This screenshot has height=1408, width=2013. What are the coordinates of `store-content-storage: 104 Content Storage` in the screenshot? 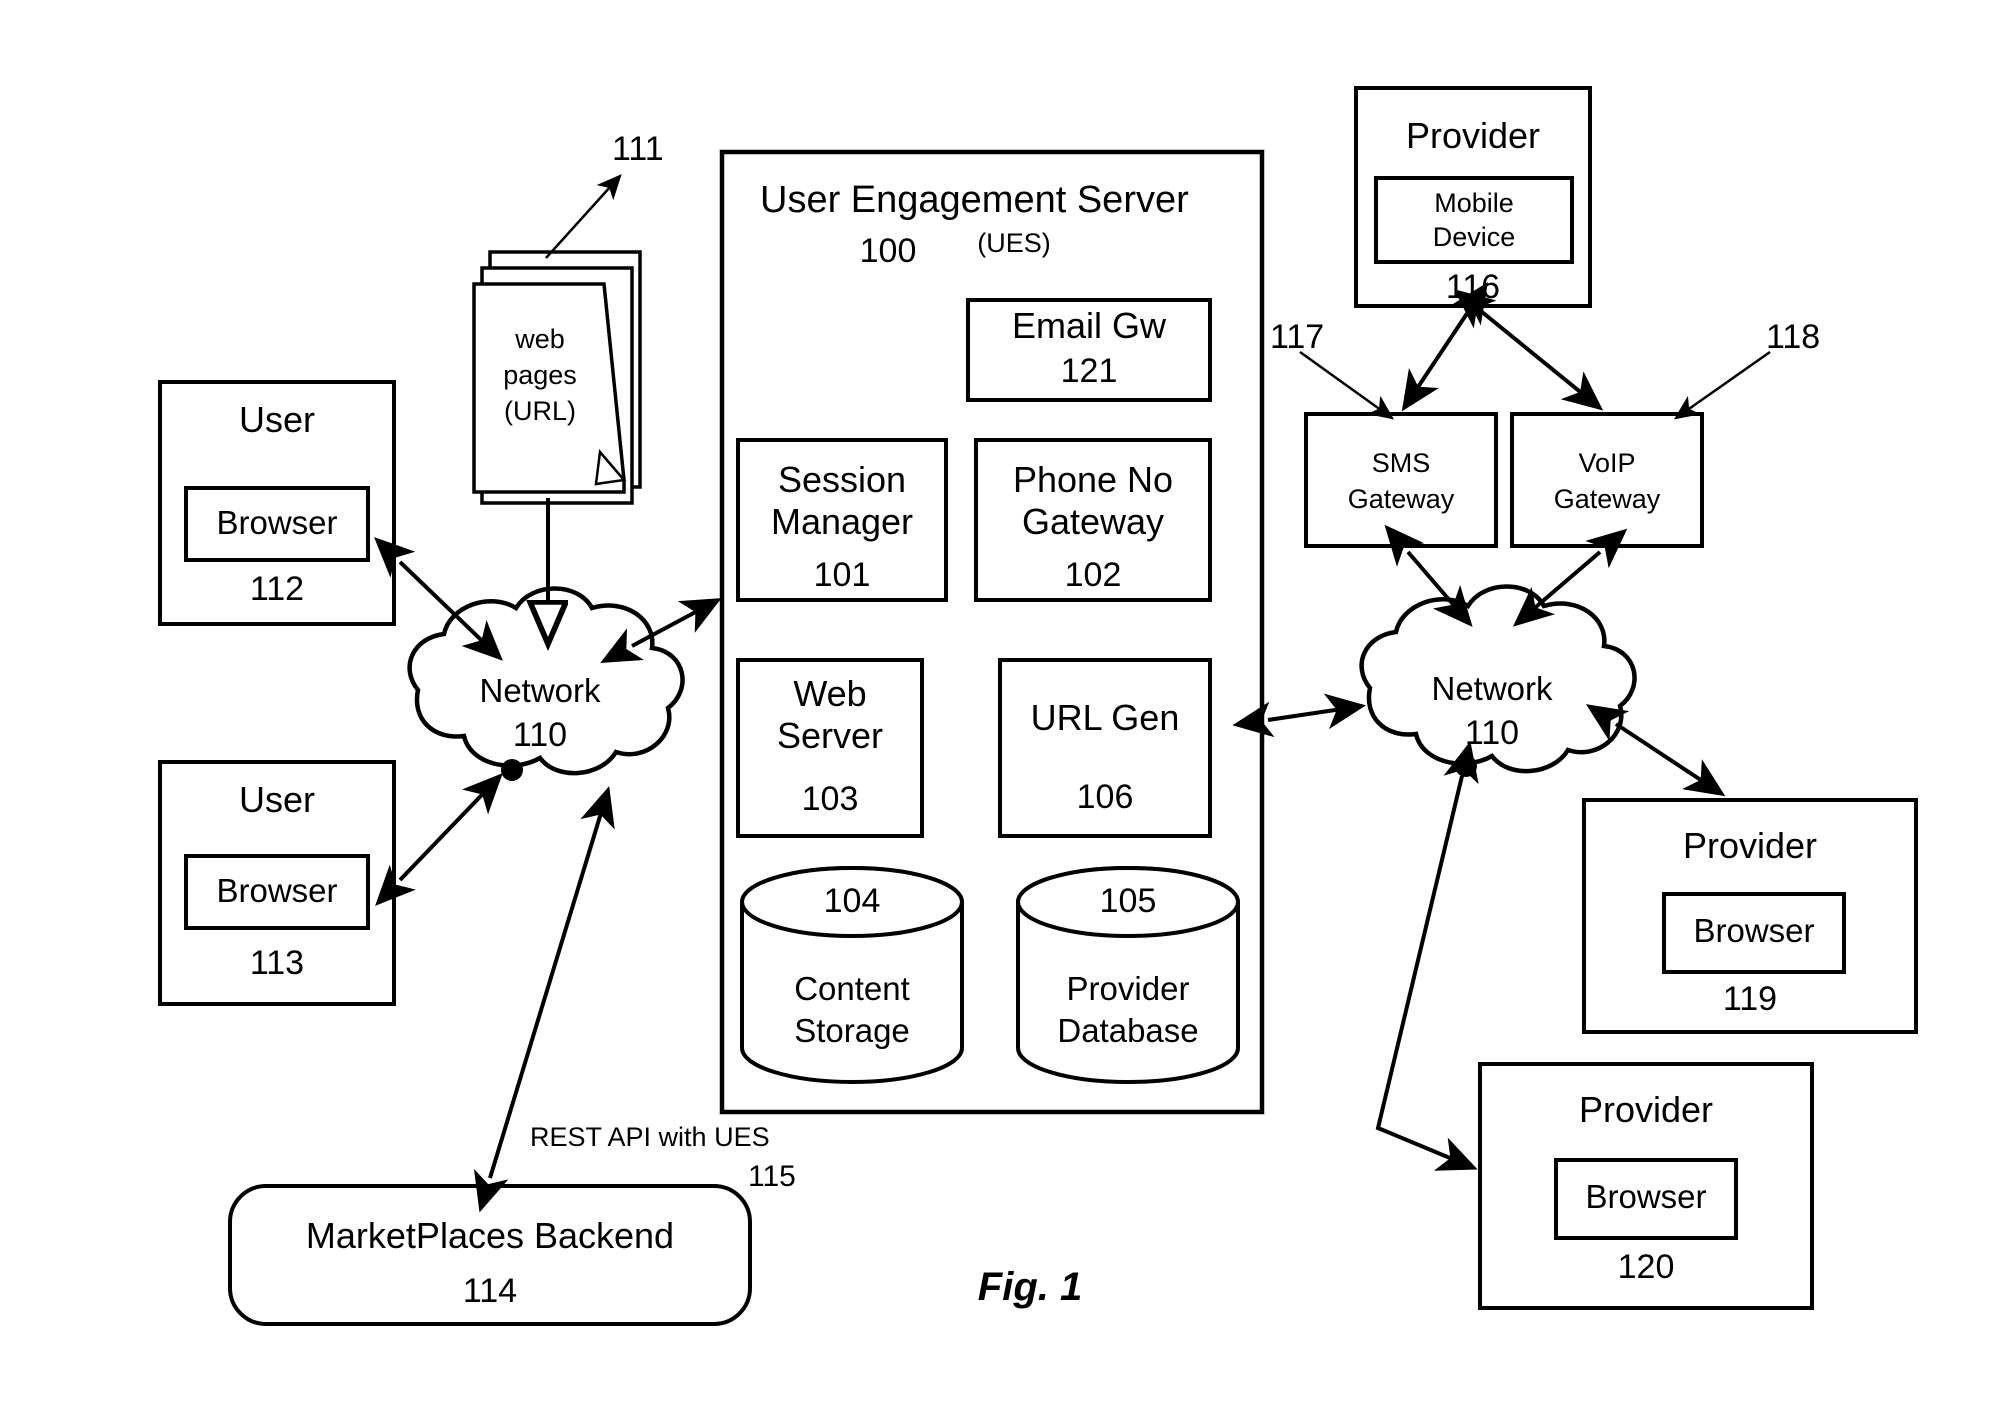 It's located at (852, 975).